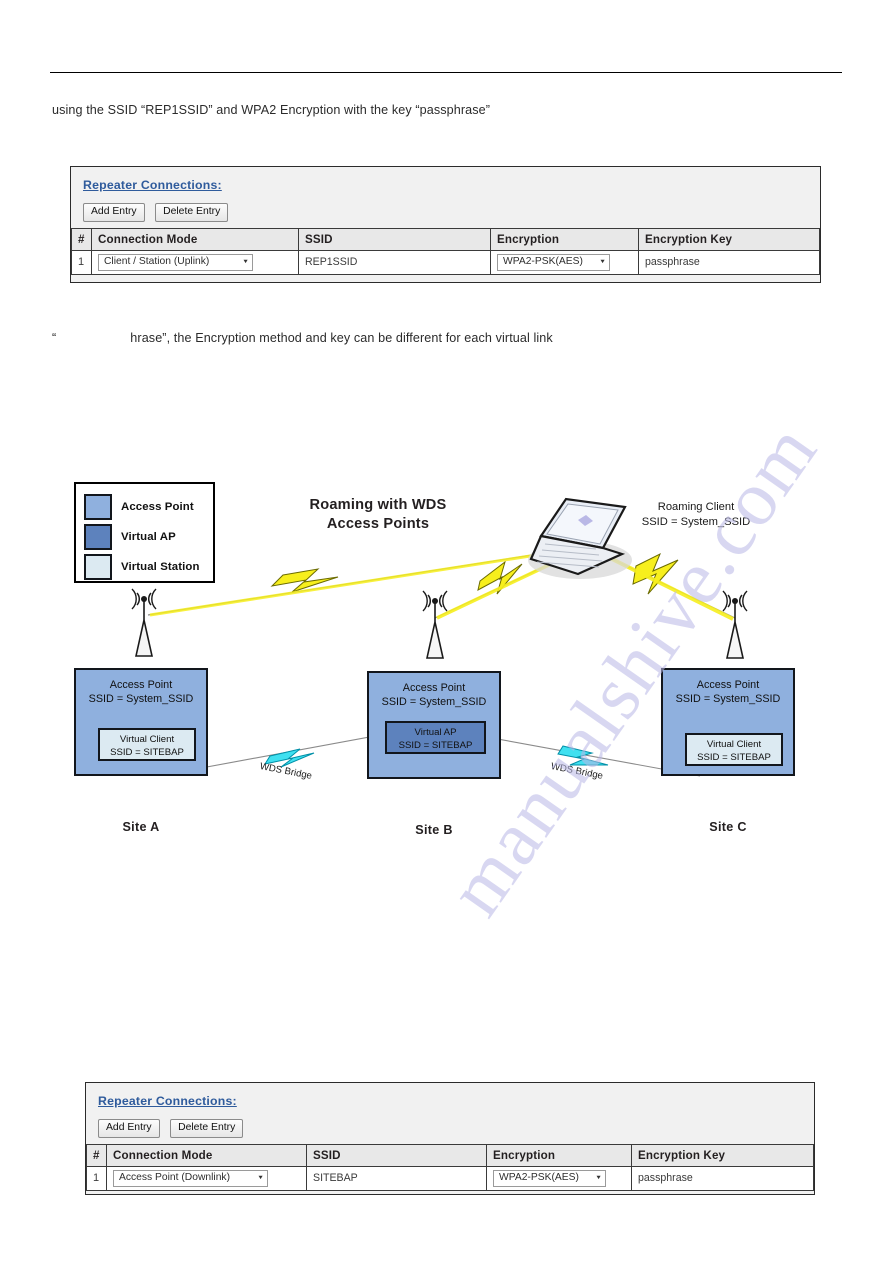  What do you see at coordinates (435, 624) in the screenshot?
I see `antenna-icon-siteB` at bounding box center [435, 624].